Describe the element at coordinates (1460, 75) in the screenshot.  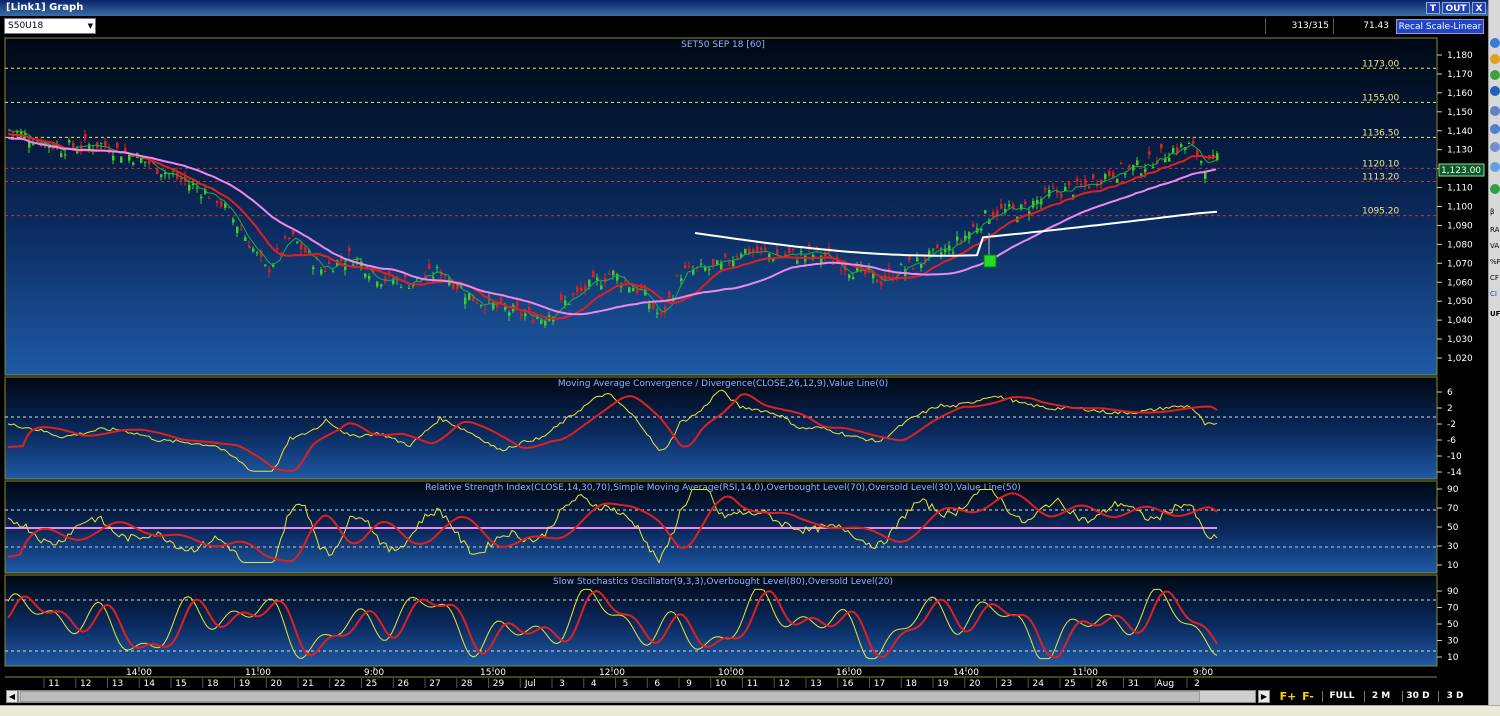
I see `price-y-tick-label: 1,170` at that location.